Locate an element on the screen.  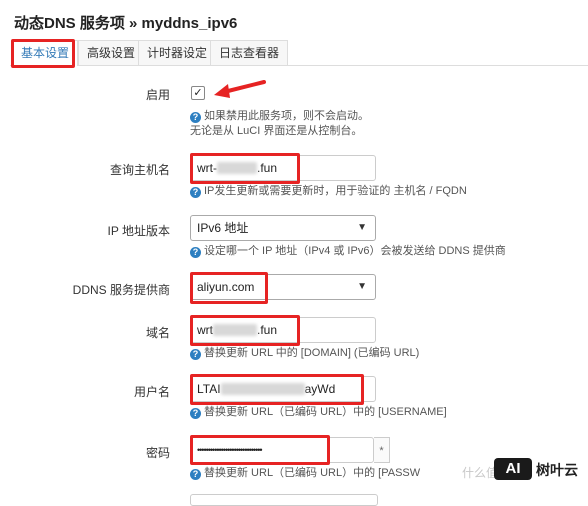
domain-input: wrt .fun is located at coordinates (283, 330).